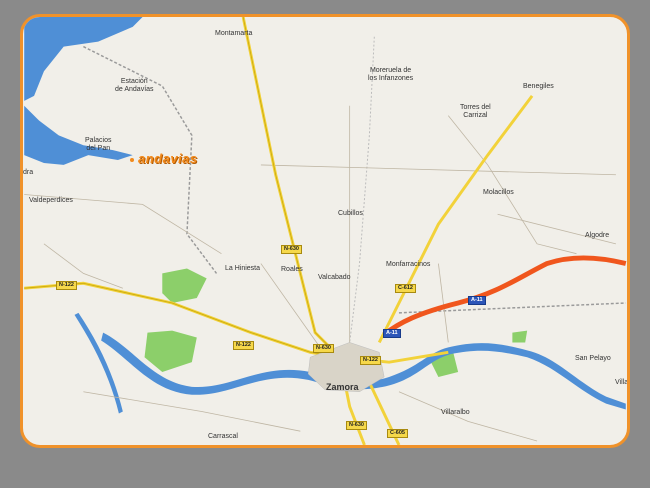 The height and width of the screenshot is (488, 650). What do you see at coordinates (78, 135) in the screenshot?
I see `reservoir-arm` at bounding box center [78, 135].